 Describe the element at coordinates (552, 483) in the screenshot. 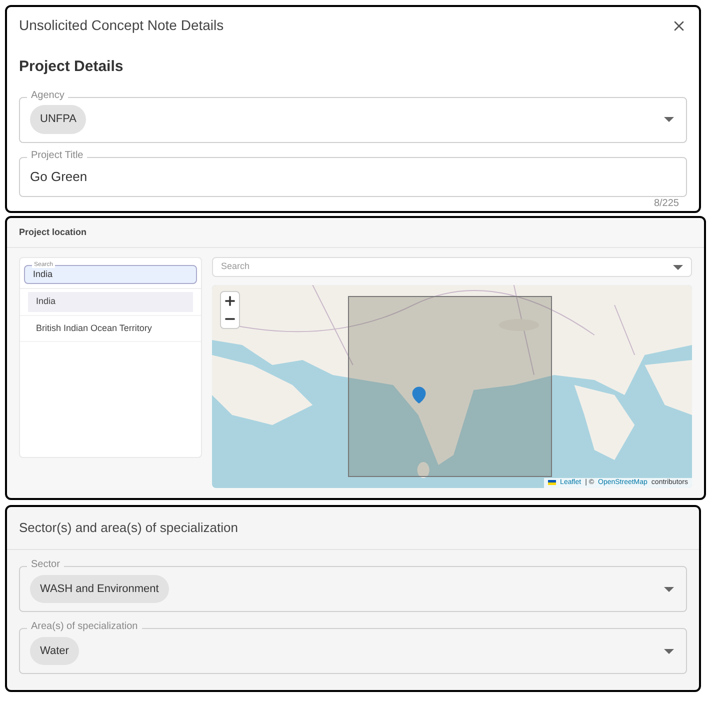

I see `flag-icon` at that location.